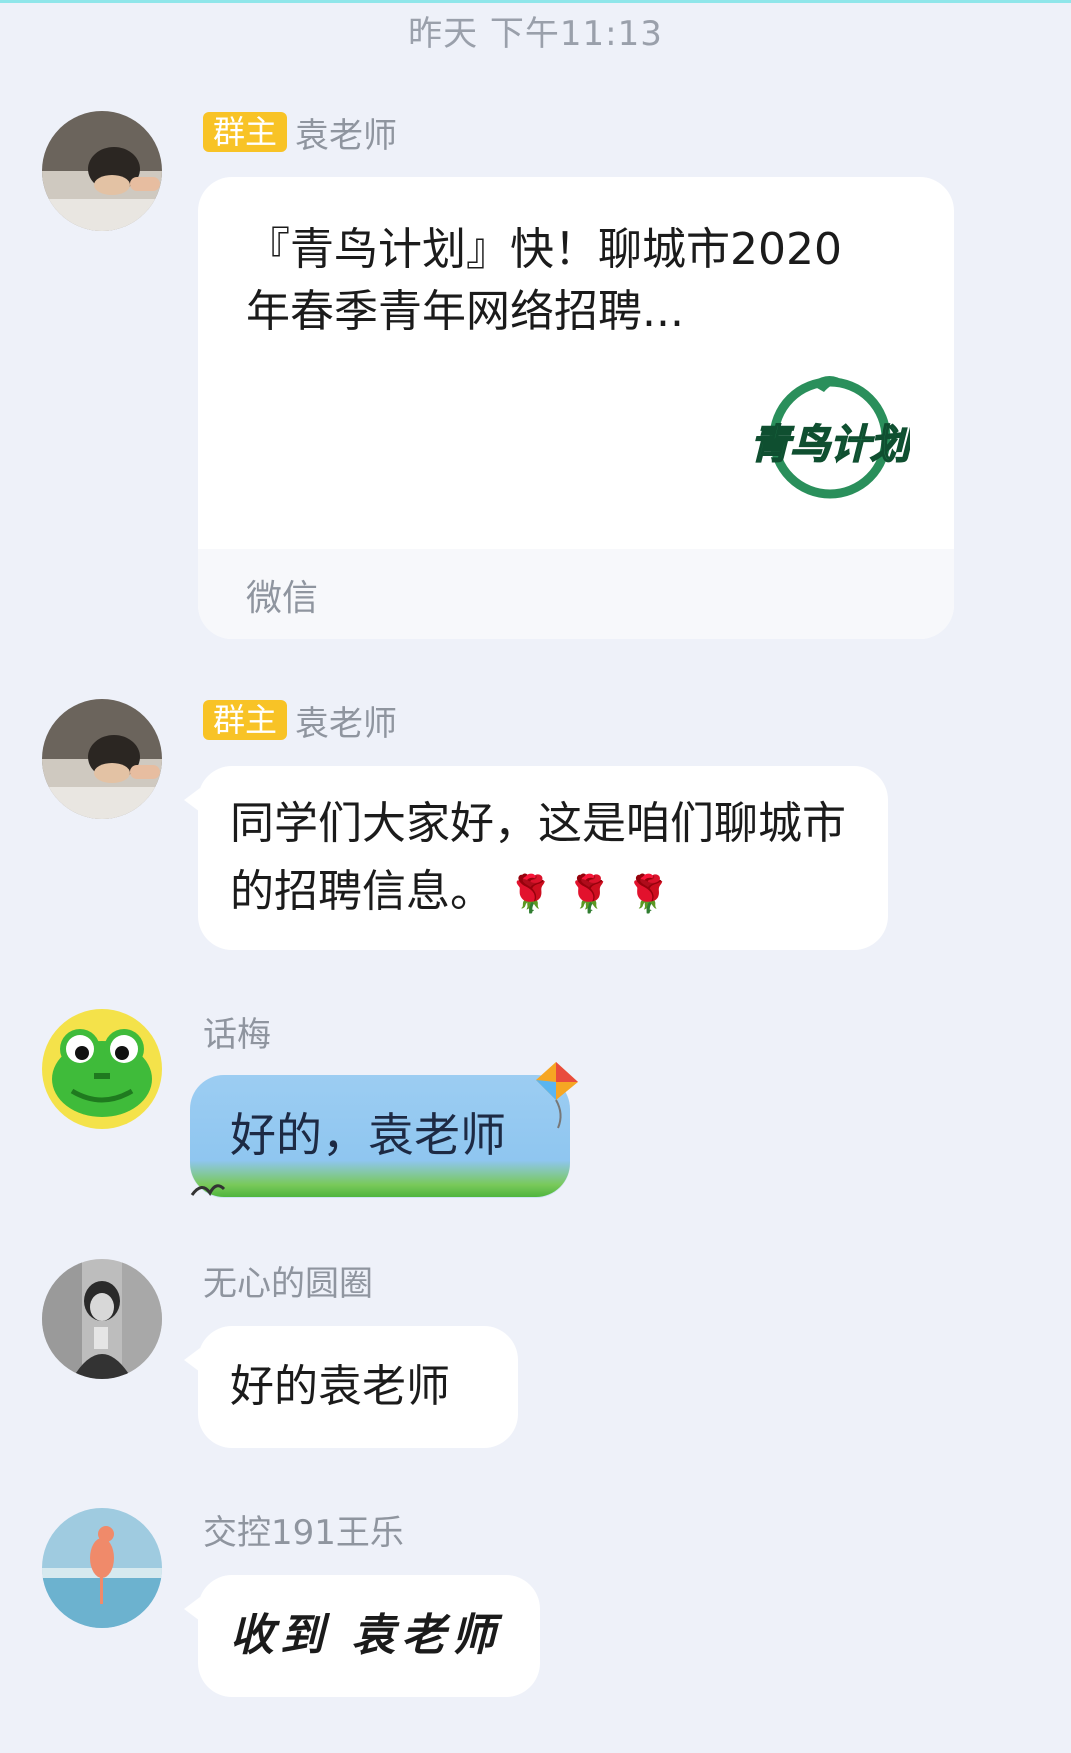 This screenshot has width=1071, height=1753. Describe the element at coordinates (366, 1635) in the screenshot. I see `message-text: 收到 袁老师` at that location.